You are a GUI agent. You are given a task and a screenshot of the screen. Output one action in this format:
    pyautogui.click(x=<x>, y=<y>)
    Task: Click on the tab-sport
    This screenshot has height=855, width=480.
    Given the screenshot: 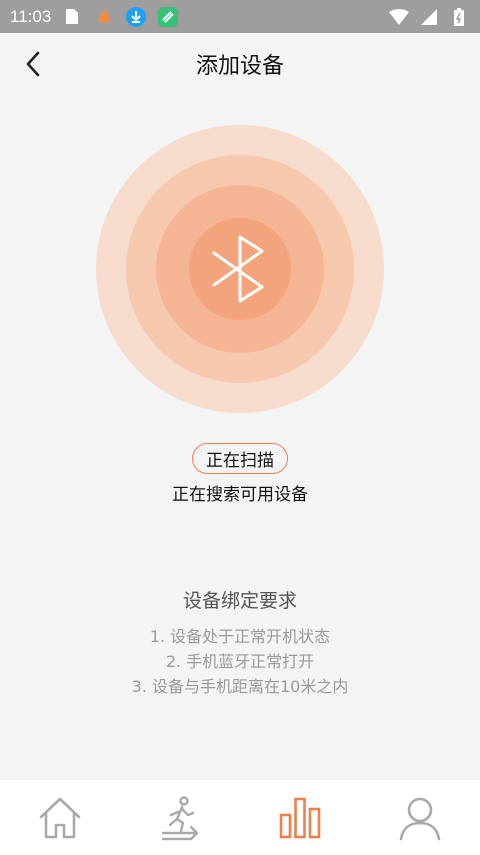 What is the action you would take?
    pyautogui.click(x=180, y=818)
    